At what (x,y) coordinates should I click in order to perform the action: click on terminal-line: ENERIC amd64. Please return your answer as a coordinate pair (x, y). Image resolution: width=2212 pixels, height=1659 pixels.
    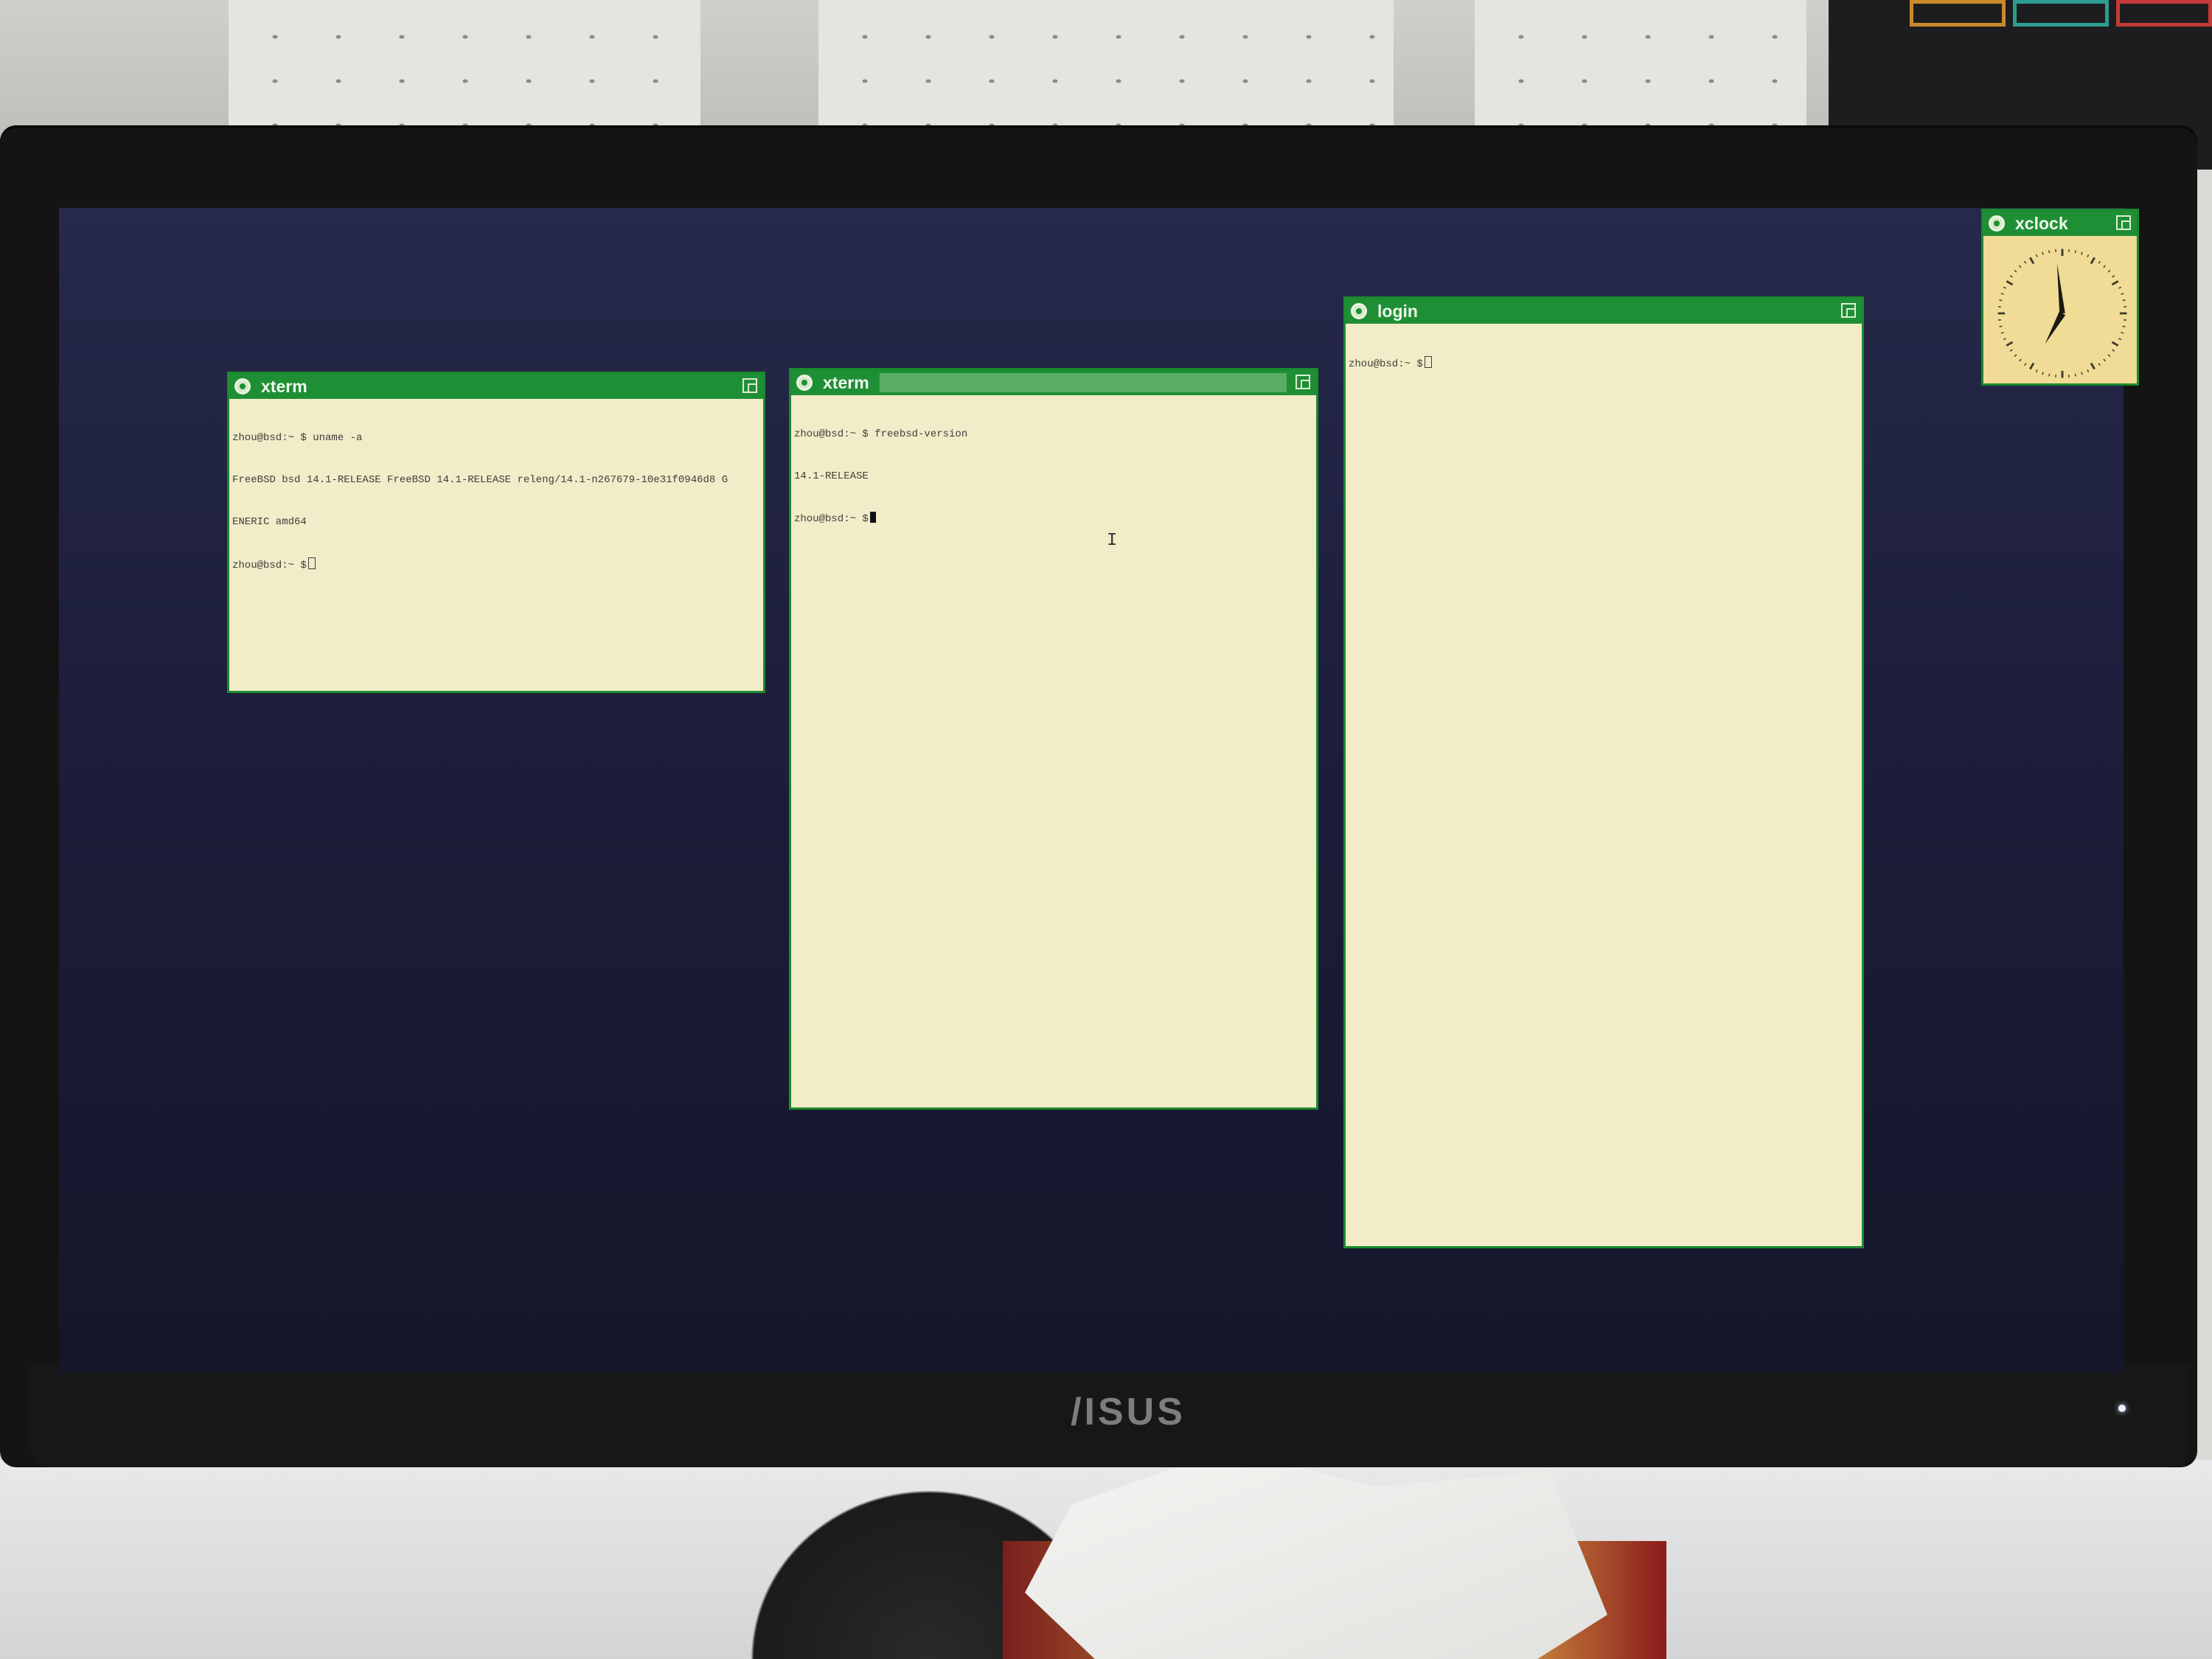
    Looking at the image, I should click on (269, 522).